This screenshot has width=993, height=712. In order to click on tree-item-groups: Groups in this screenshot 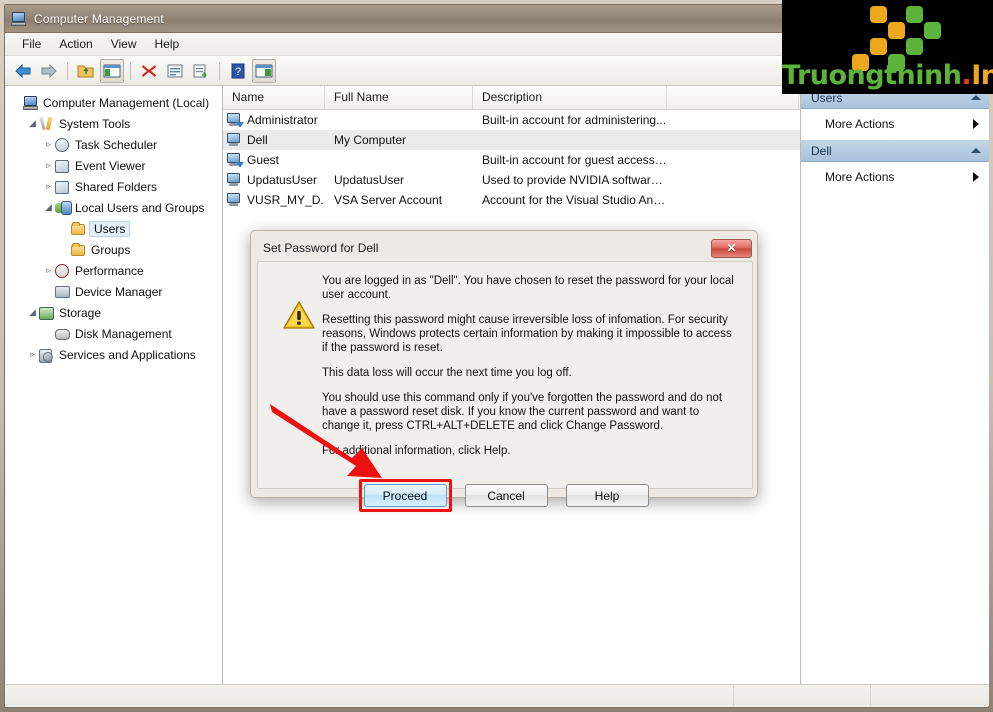, I will do `click(116, 249)`.